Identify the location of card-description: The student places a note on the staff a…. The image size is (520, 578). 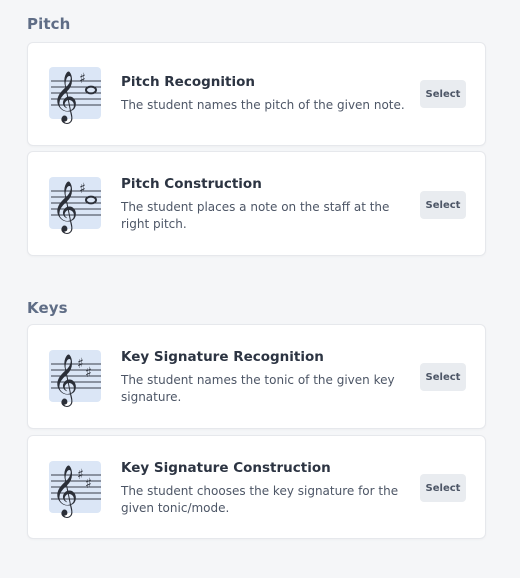
(255, 215).